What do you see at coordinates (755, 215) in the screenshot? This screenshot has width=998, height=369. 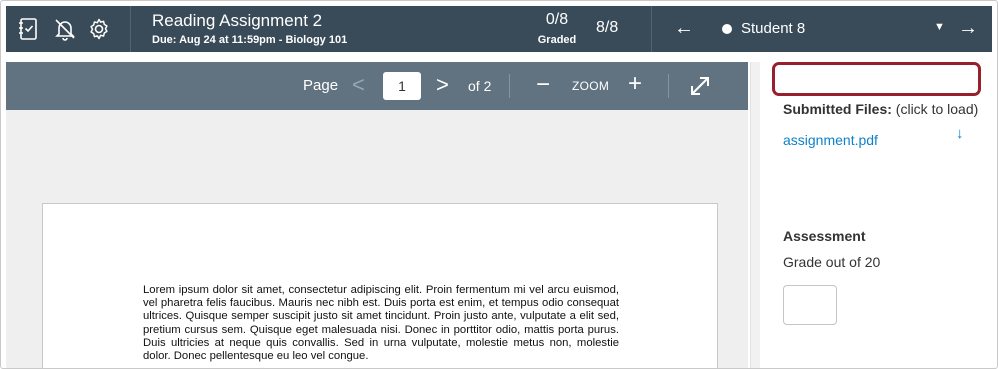 I see `viewer-scrollbar` at bounding box center [755, 215].